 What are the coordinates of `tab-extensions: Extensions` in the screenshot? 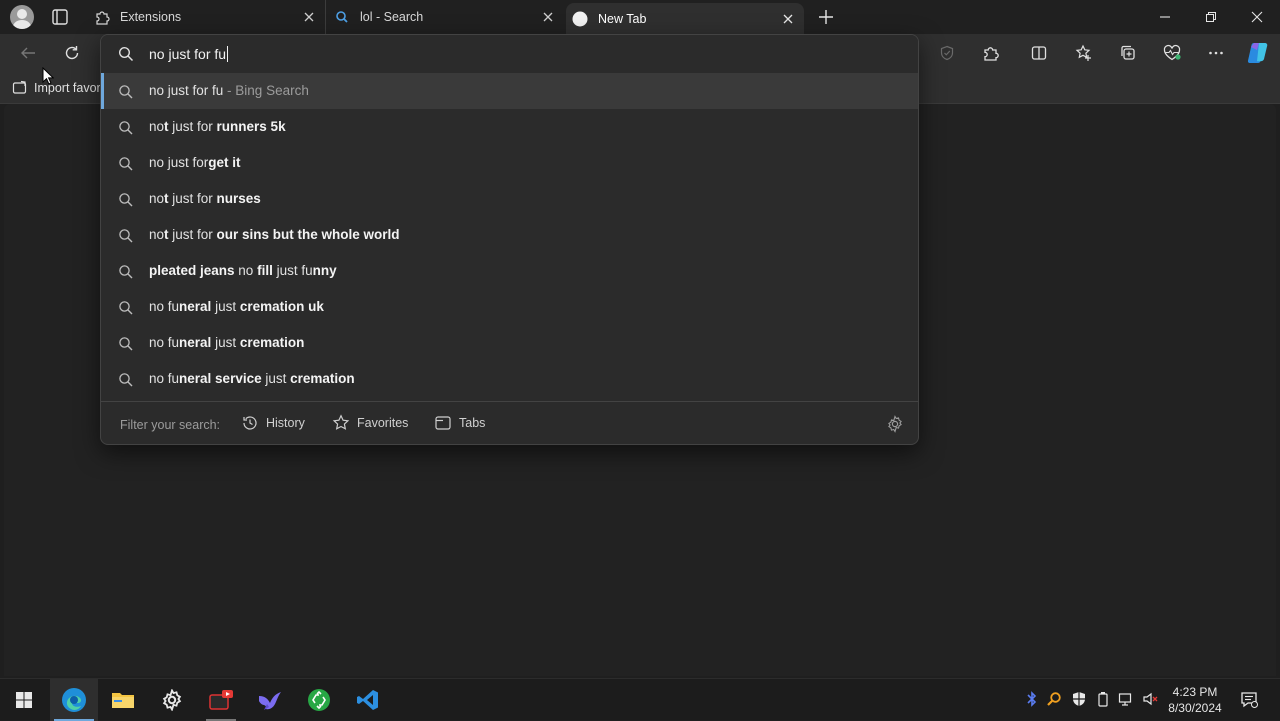 It's located at (208, 17).